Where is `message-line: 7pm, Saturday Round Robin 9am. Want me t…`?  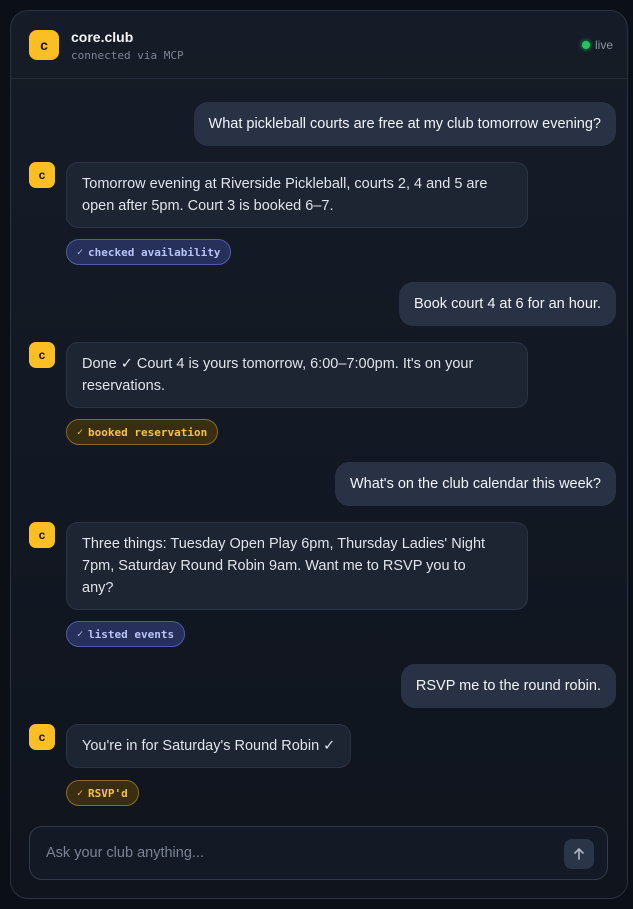 message-line: 7pm, Saturday Round Robin 9am. Want me t… is located at coordinates (274, 566).